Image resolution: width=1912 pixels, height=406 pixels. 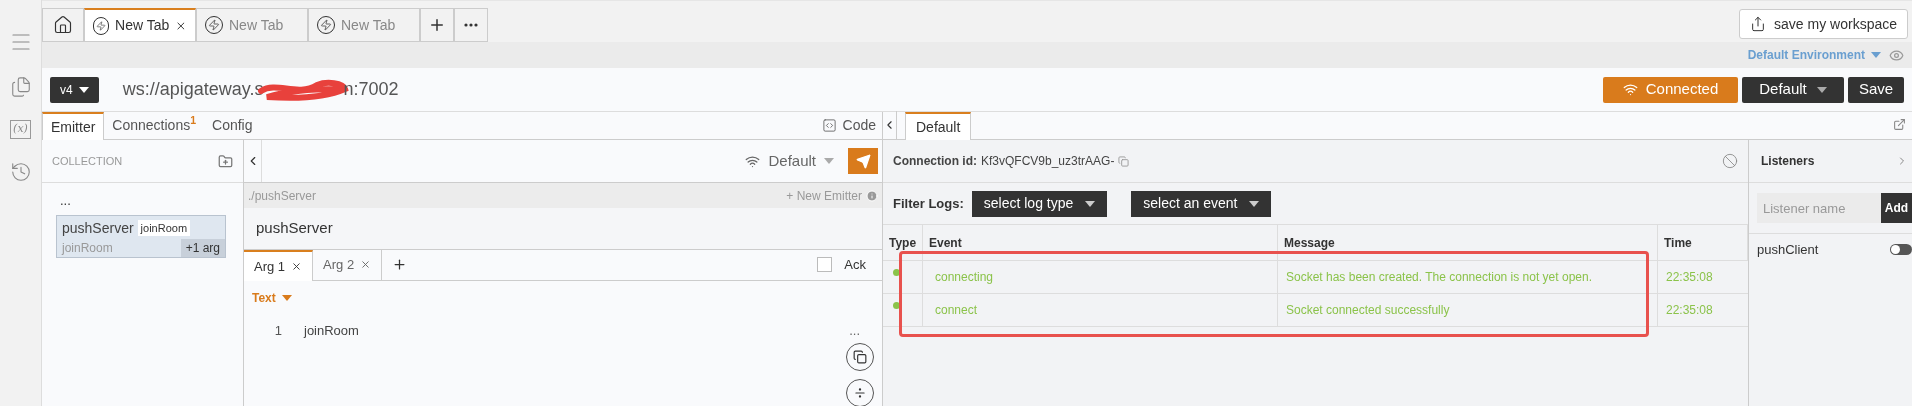 What do you see at coordinates (860, 393) in the screenshot?
I see `divide-icon` at bounding box center [860, 393].